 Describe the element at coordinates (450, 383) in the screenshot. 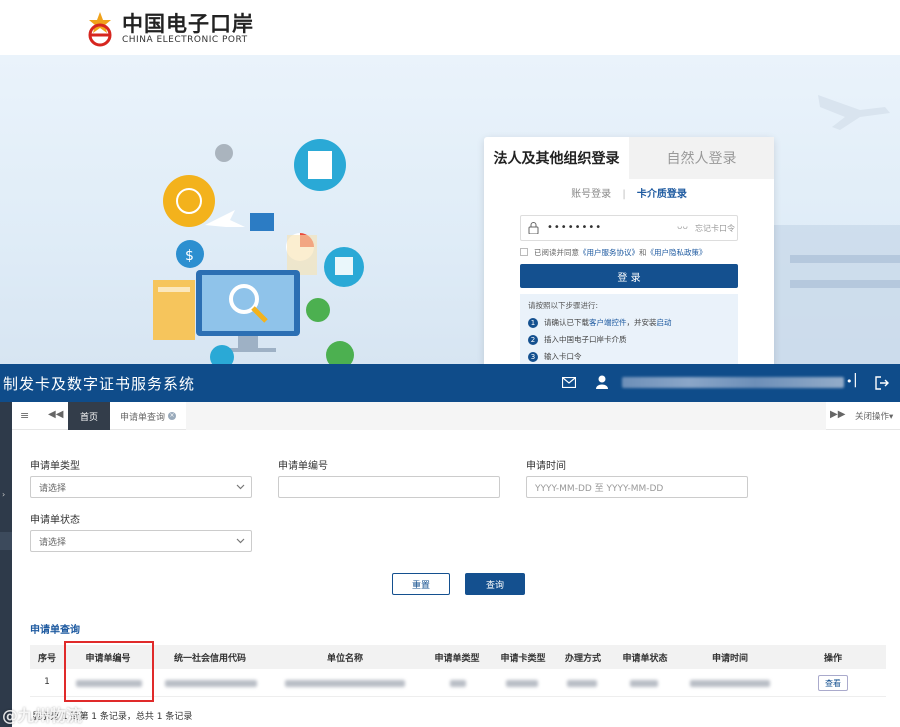

I see `system-header: 制发卡及数字证书服务系统 • |` at that location.